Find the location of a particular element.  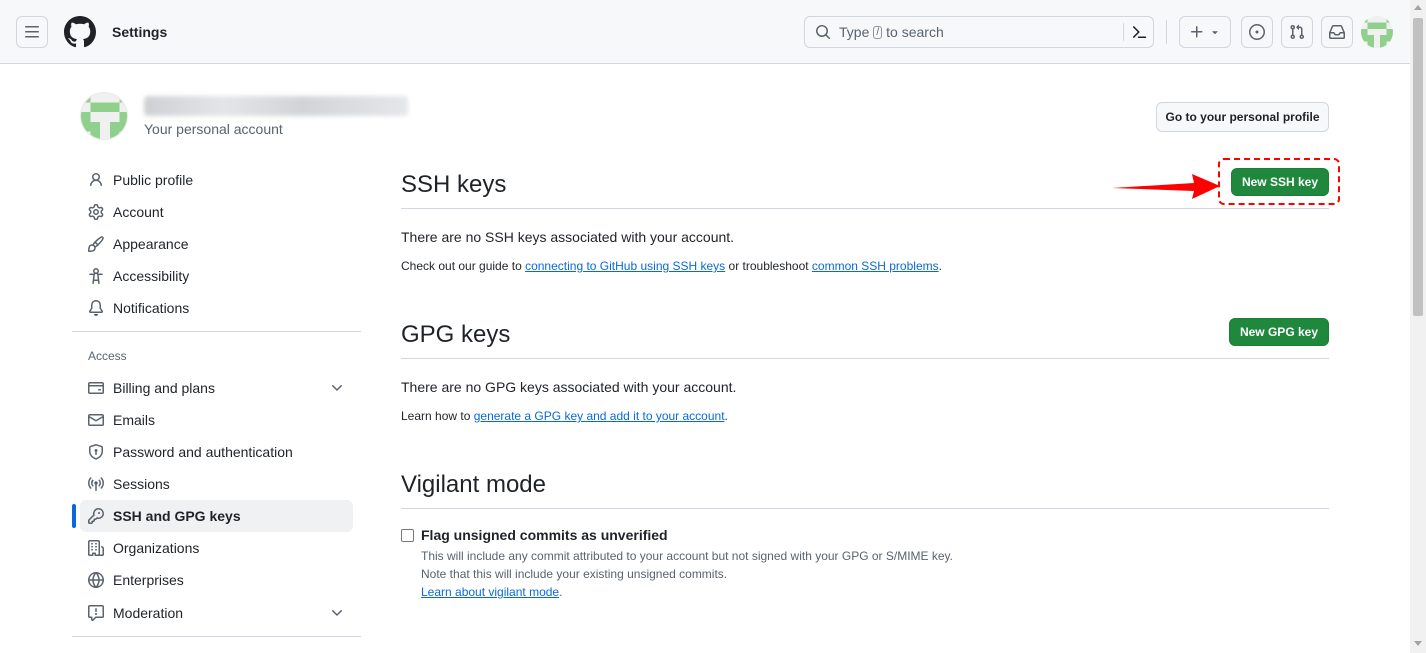

search-placeholder-suffix: to search is located at coordinates (915, 32).